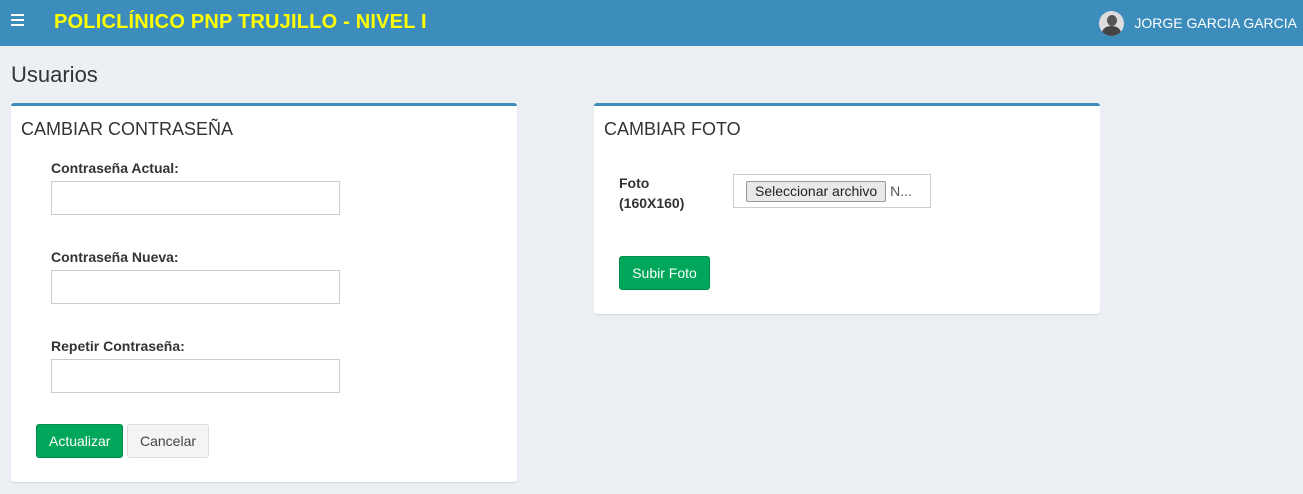 The width and height of the screenshot is (1303, 494). Describe the element at coordinates (1215, 23) in the screenshot. I see `user-name: JORGE GARCIA GARCIA` at that location.